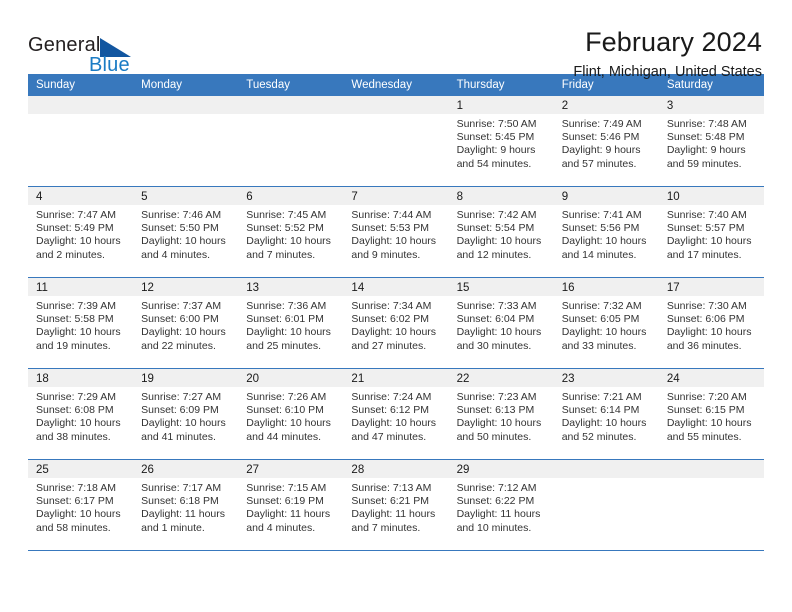  Describe the element at coordinates (396, 287) in the screenshot. I see `day-number: 14` at that location.